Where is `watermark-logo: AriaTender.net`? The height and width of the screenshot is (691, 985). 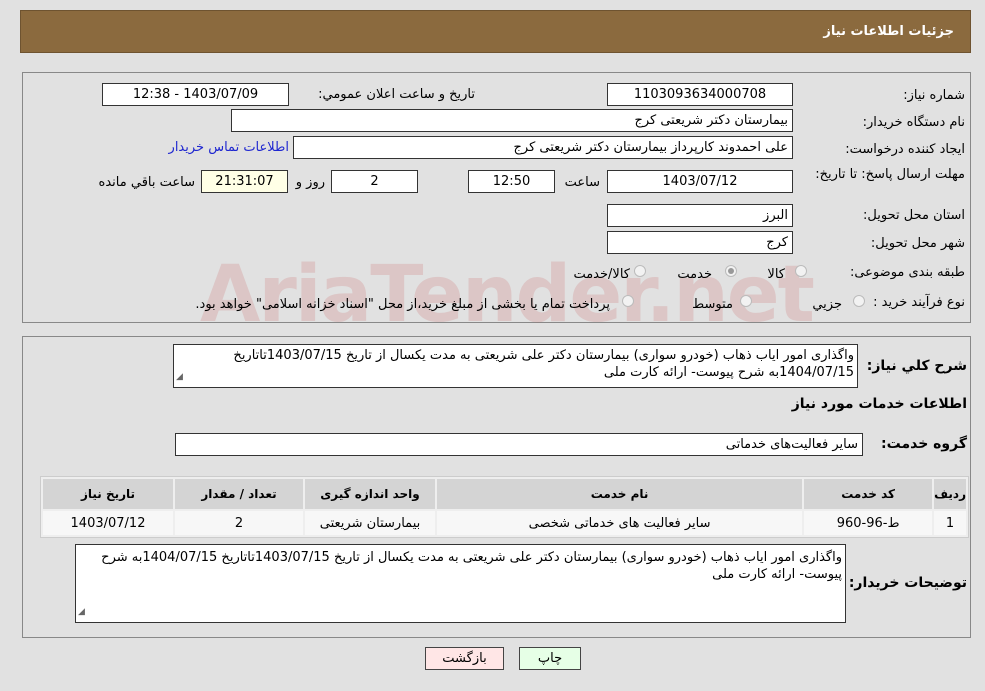 watermark-logo: AriaTender.net is located at coordinates (507, 295).